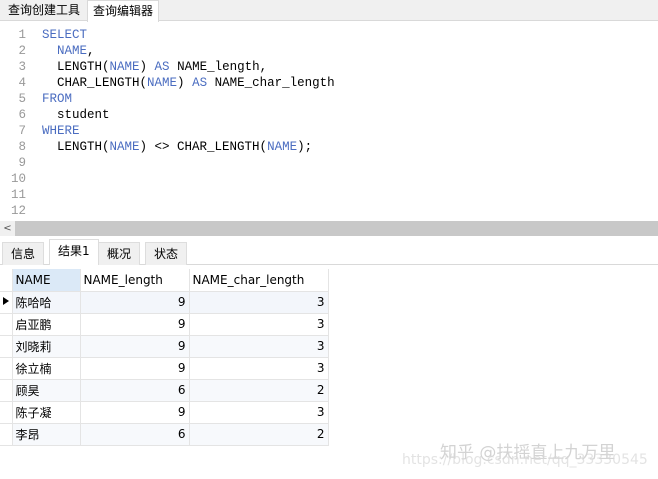 Image resolution: width=658 pixels, height=479 pixels. Describe the element at coordinates (74, 252) in the screenshot. I see `tab-result1: 结果1` at that location.